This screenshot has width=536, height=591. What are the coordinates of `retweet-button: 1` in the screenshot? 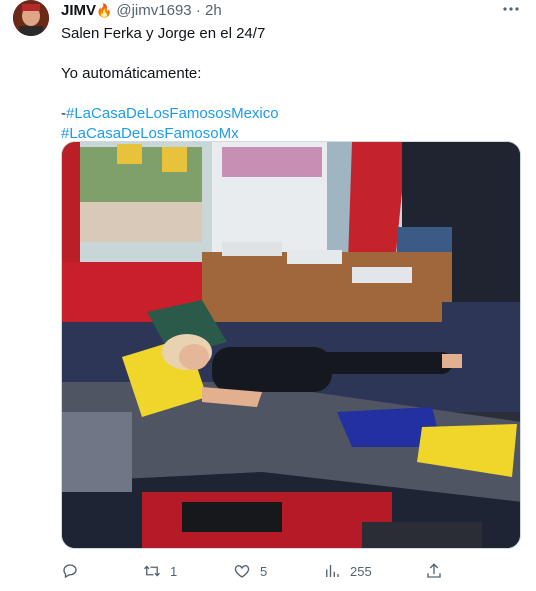 It's located at (160, 571).